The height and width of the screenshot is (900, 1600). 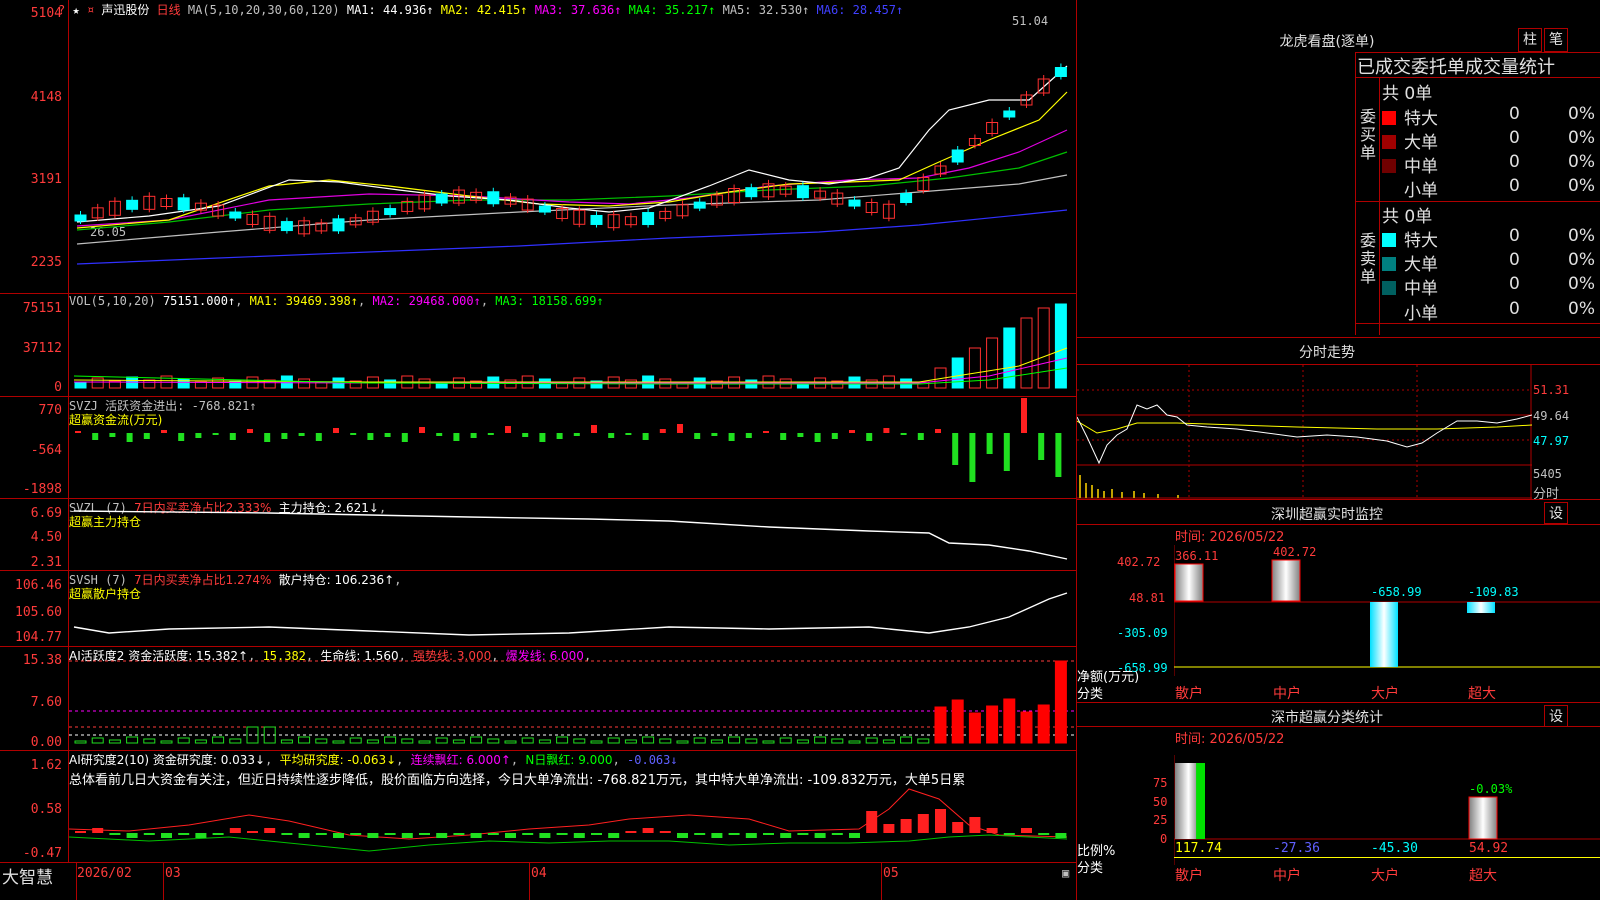 I want to click on sz-stats-time: 时间: 2026/05/22, so click(x=1230, y=739).